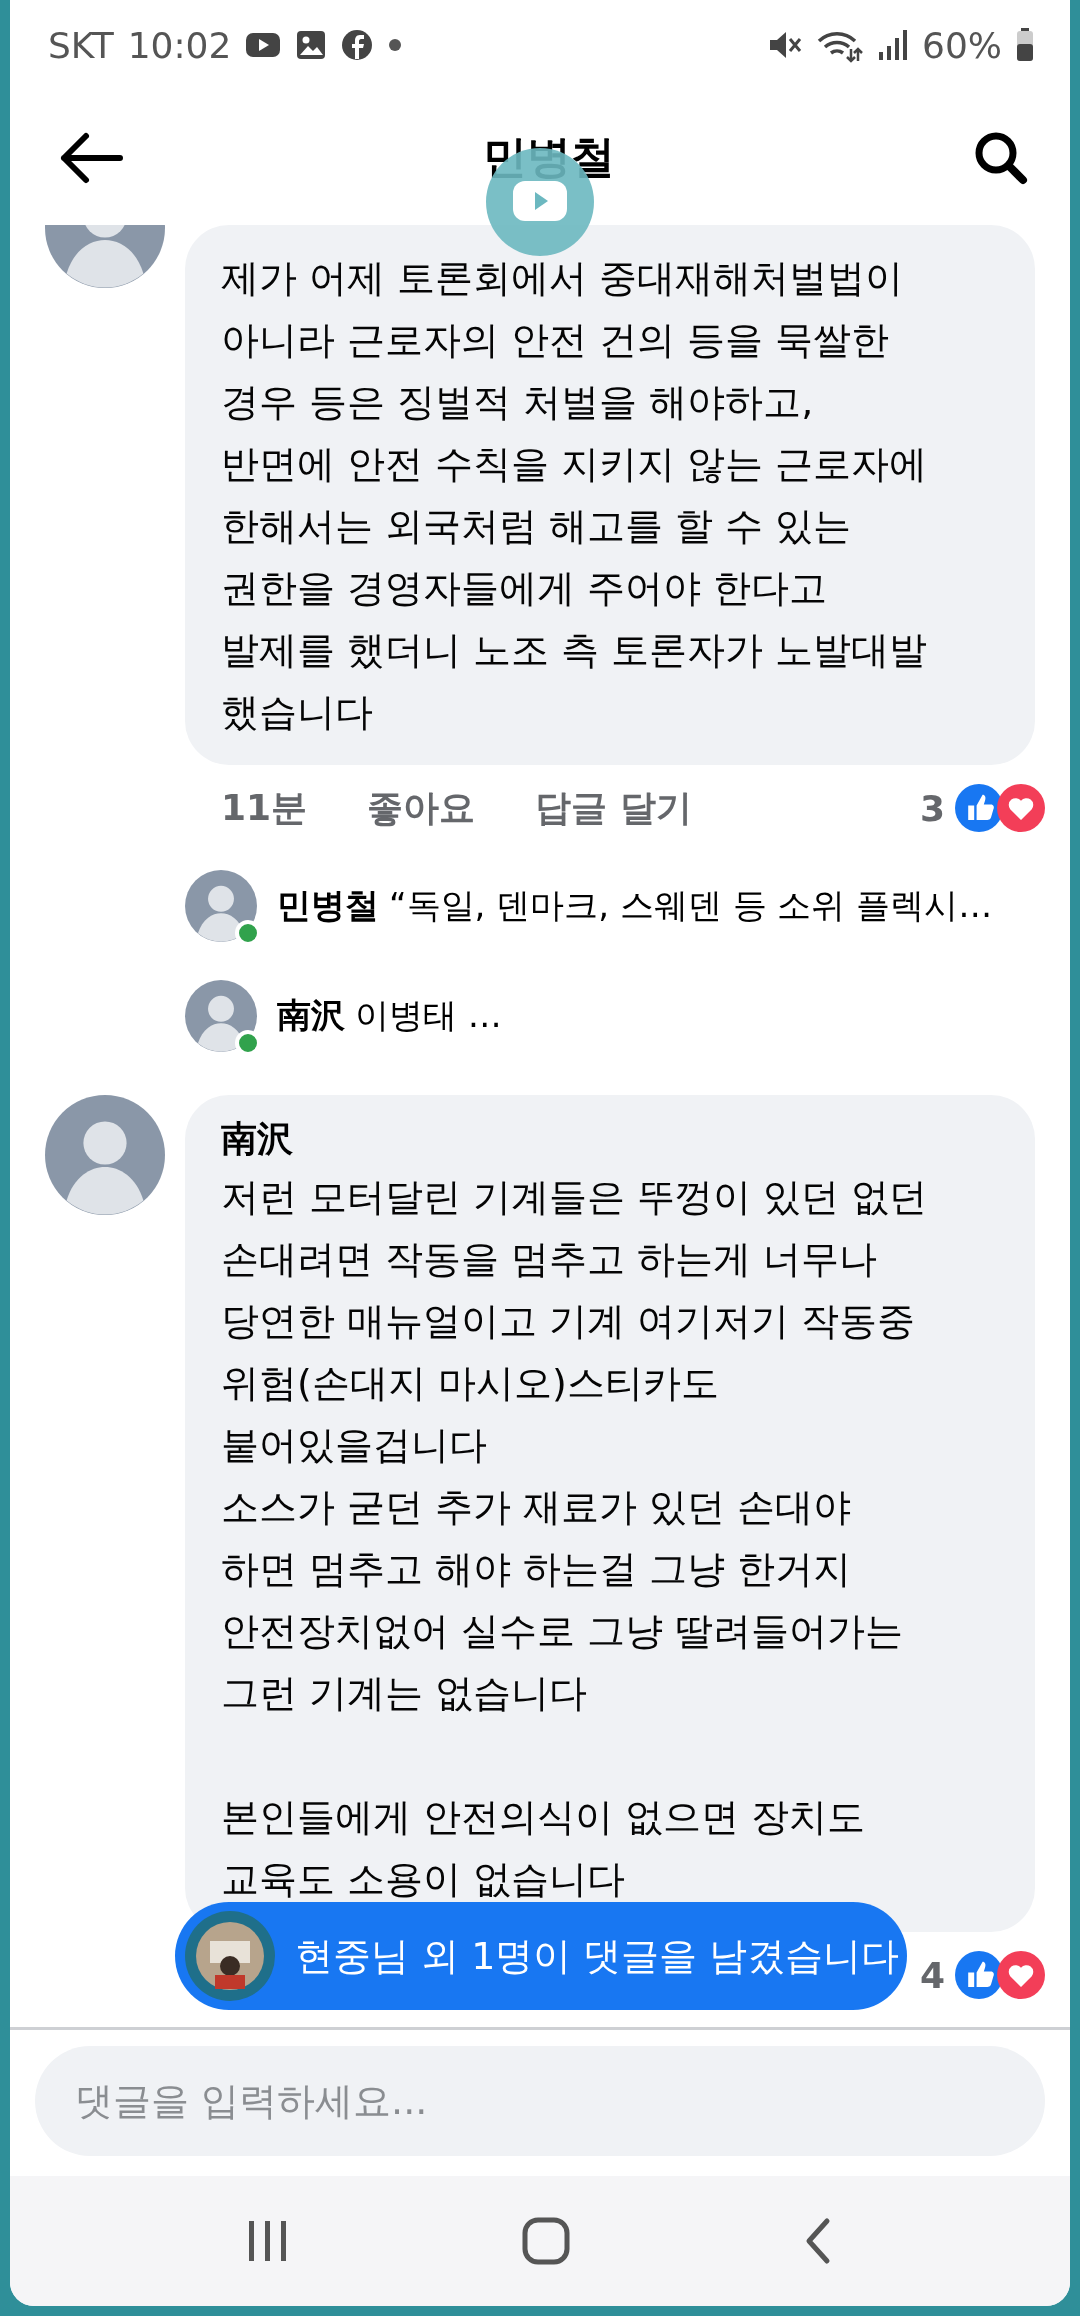 The image size is (1080, 2316). Describe the element at coordinates (962, 45) in the screenshot. I see `battery-percent: 60%` at that location.